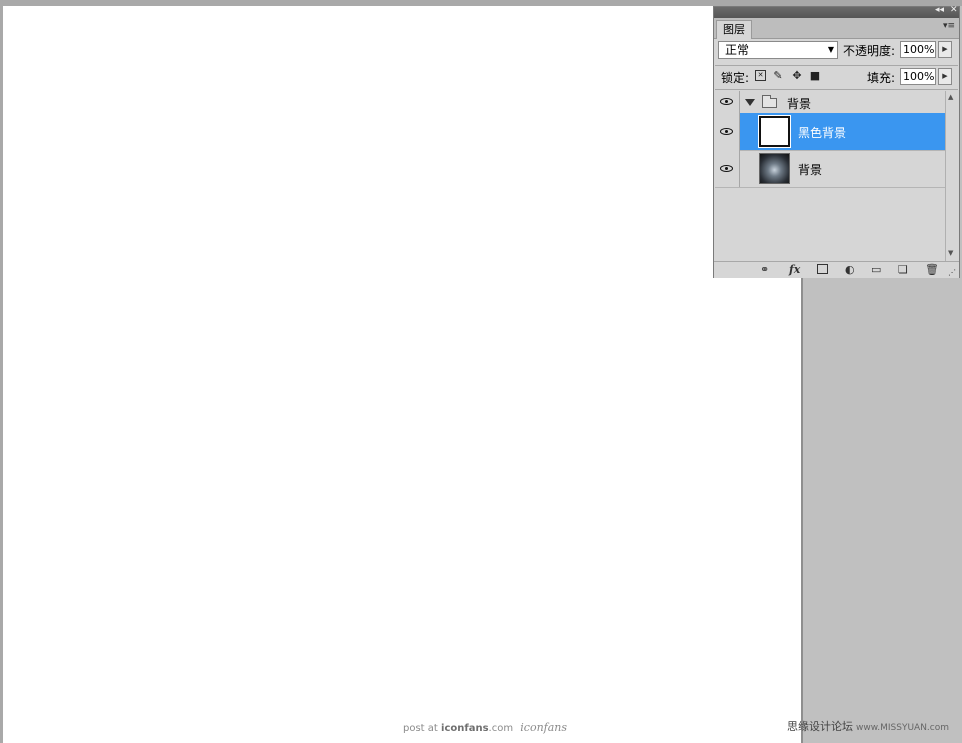  I want to click on chevron-down-icon: ▼, so click(830, 49).